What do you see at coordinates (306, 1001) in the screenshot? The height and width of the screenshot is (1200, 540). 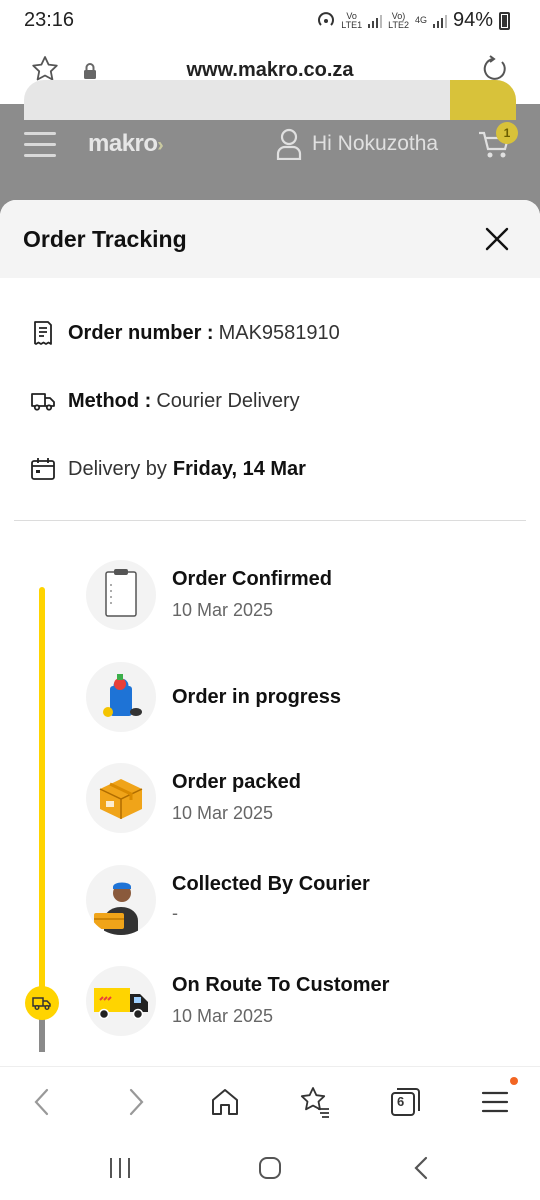 I see `step-on-route-to-customer: On Route To Customer 10 Mar 2025` at bounding box center [306, 1001].